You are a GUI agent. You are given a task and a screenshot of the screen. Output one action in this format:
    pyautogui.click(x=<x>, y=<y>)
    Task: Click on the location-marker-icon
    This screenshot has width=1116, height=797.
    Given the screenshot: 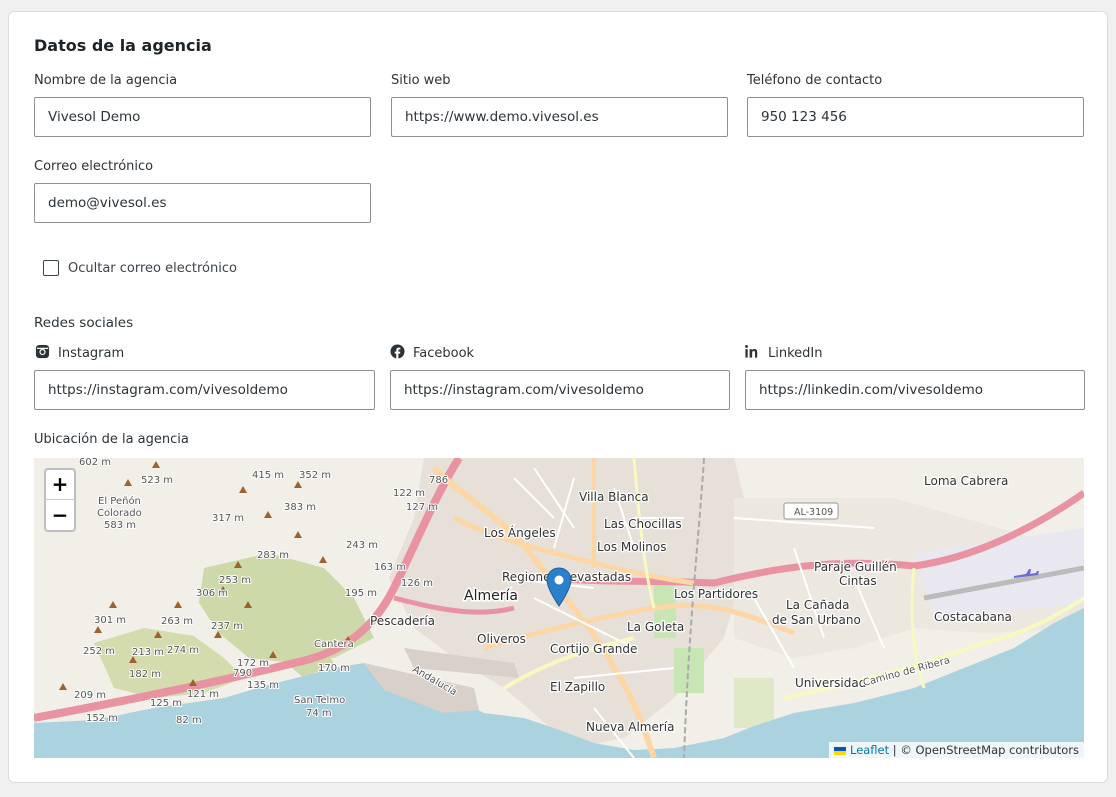 What is the action you would take?
    pyautogui.click(x=559, y=587)
    